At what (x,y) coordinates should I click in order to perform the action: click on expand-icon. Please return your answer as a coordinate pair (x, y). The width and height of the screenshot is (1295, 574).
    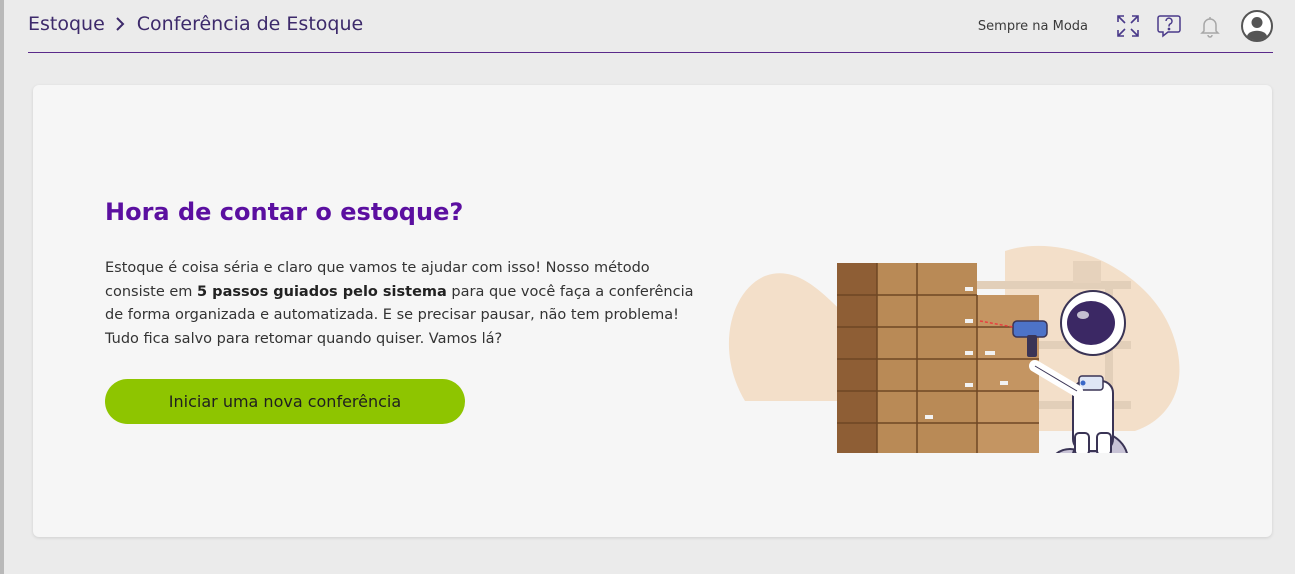
    Looking at the image, I should click on (1128, 26).